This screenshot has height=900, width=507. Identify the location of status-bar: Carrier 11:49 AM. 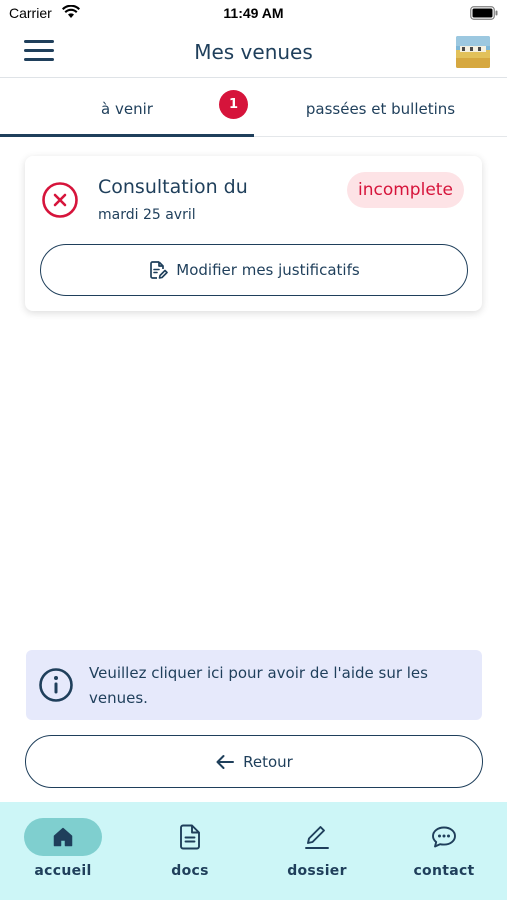
(253, 14).